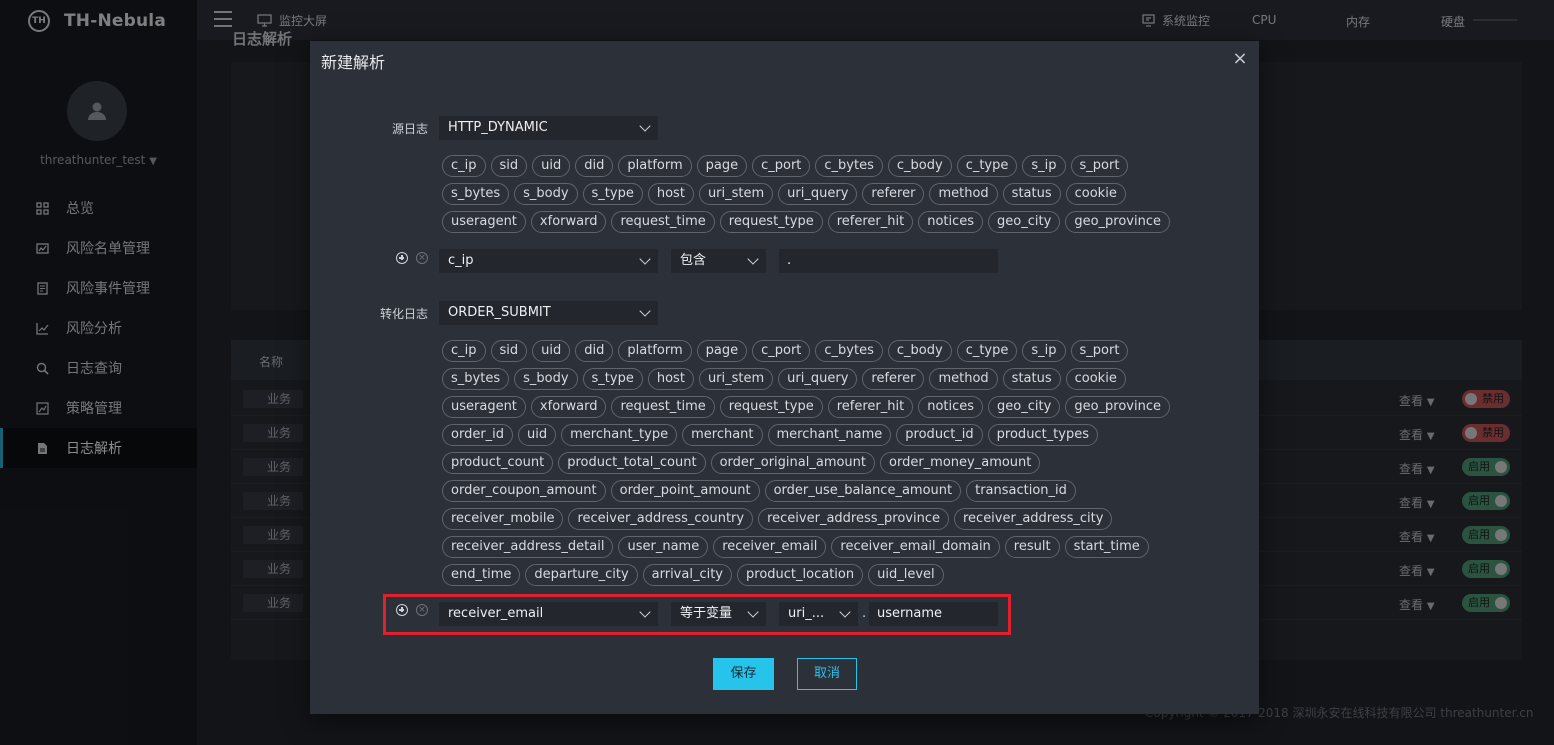  What do you see at coordinates (722, 351) in the screenshot?
I see `field-tag: page` at bounding box center [722, 351].